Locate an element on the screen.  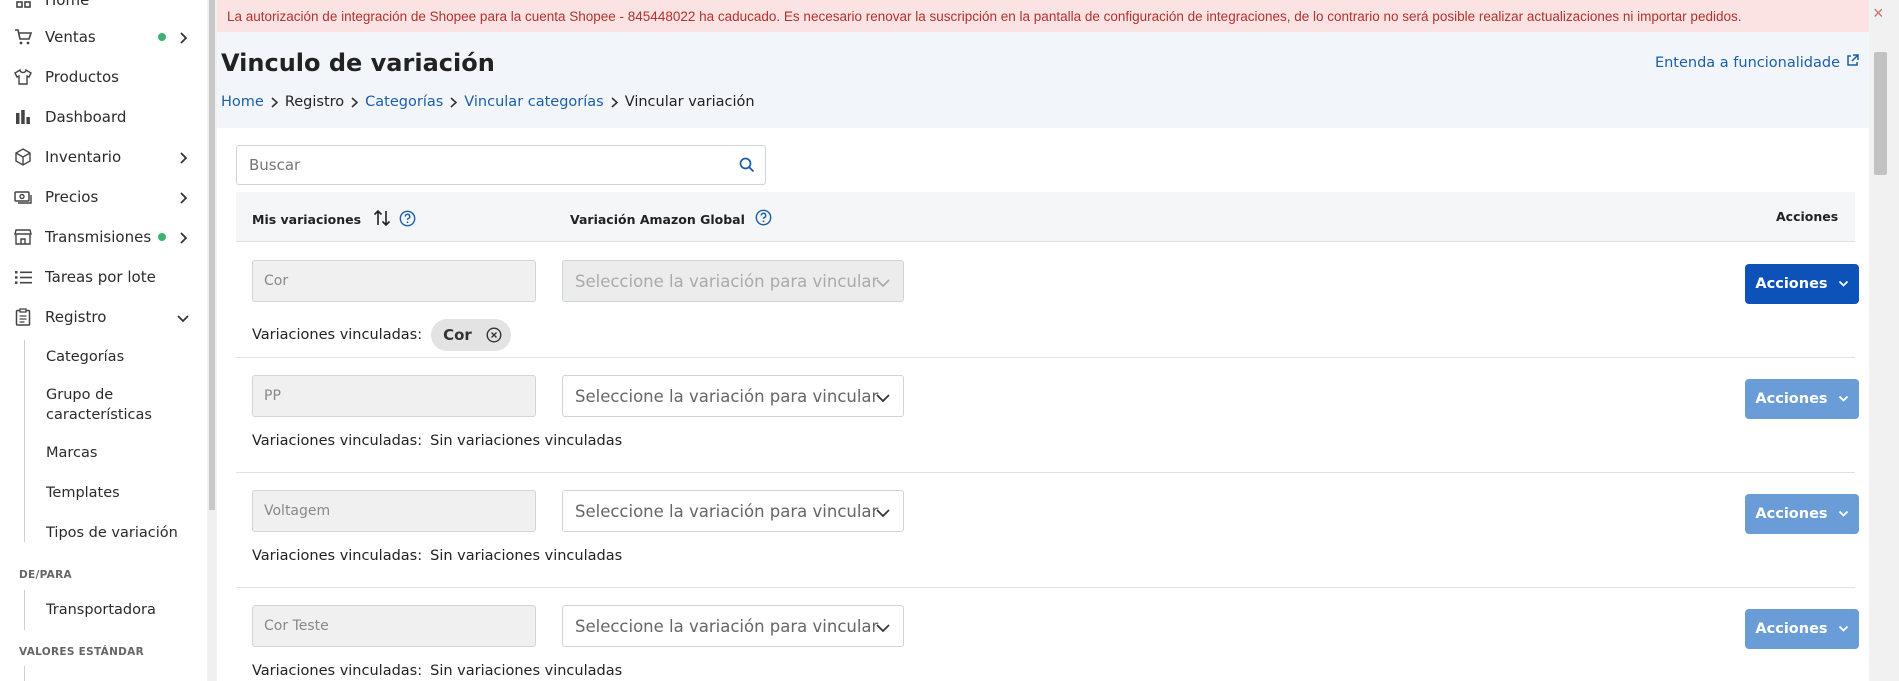
search-icon is located at coordinates (747, 167).